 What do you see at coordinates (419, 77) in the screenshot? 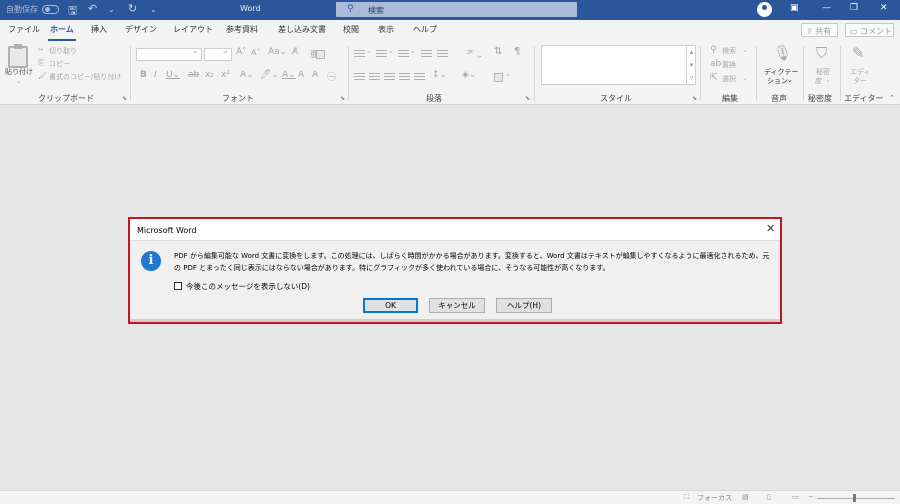
I see `distributed-icon` at bounding box center [419, 77].